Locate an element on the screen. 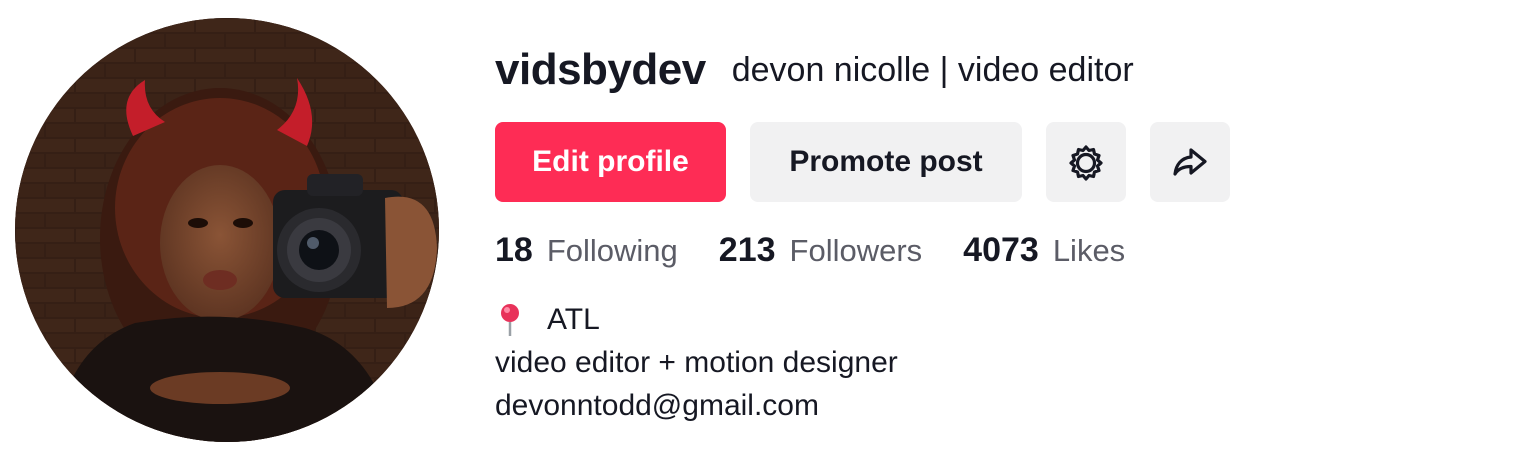 Image resolution: width=1536 pixels, height=464 pixels. following-label: Following is located at coordinates (612, 250).